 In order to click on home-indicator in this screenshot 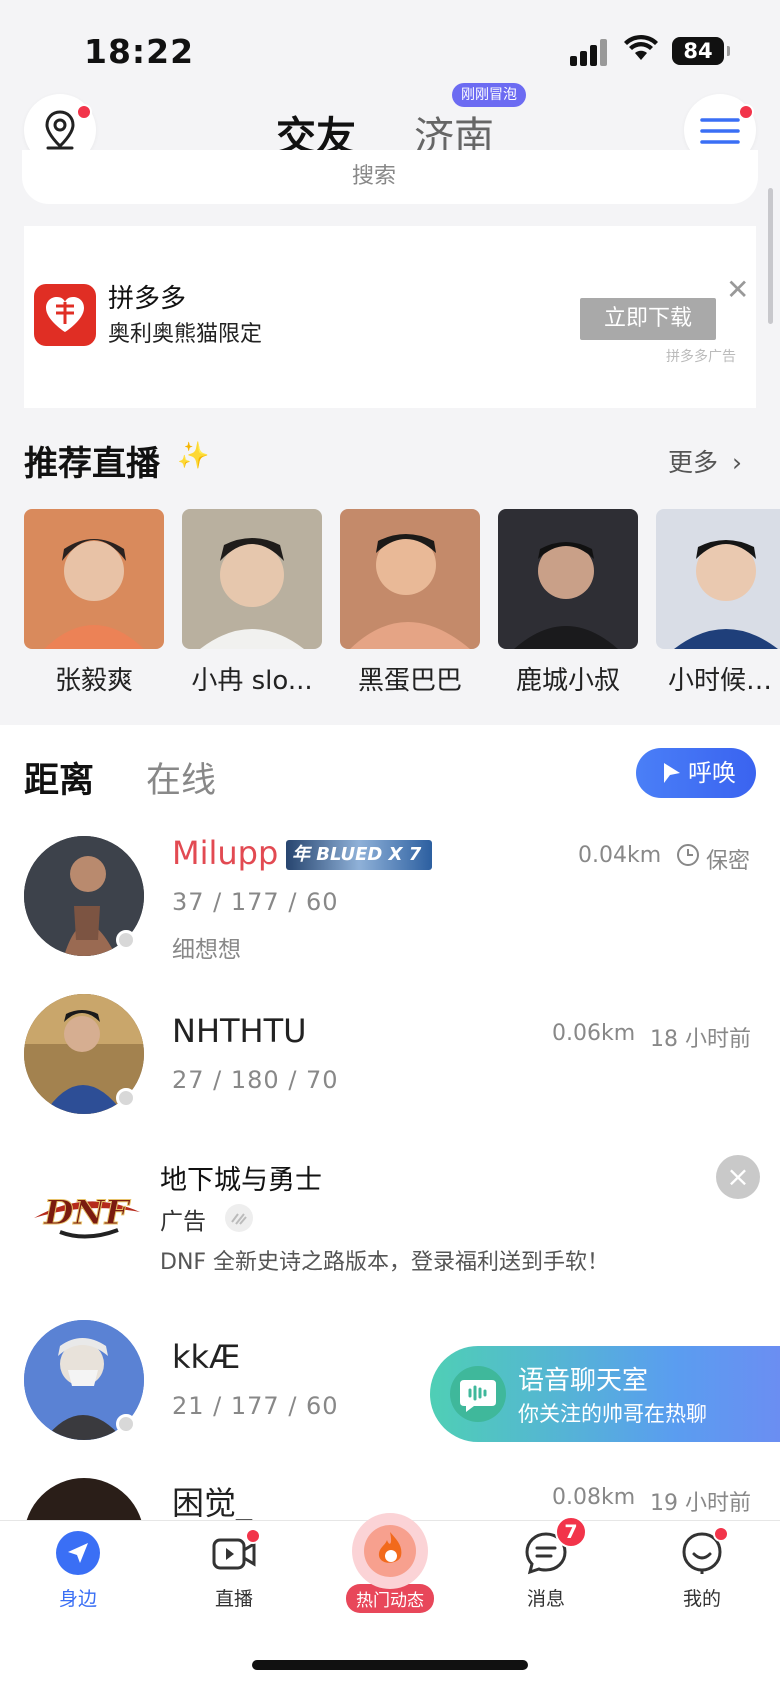, I will do `click(390, 1665)`.